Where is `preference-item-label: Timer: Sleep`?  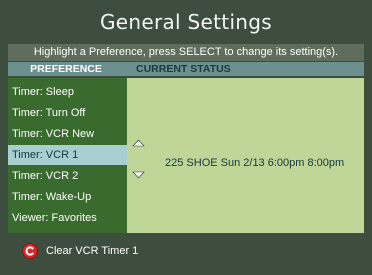
preference-item-label: Timer: Sleep is located at coordinates (43, 92).